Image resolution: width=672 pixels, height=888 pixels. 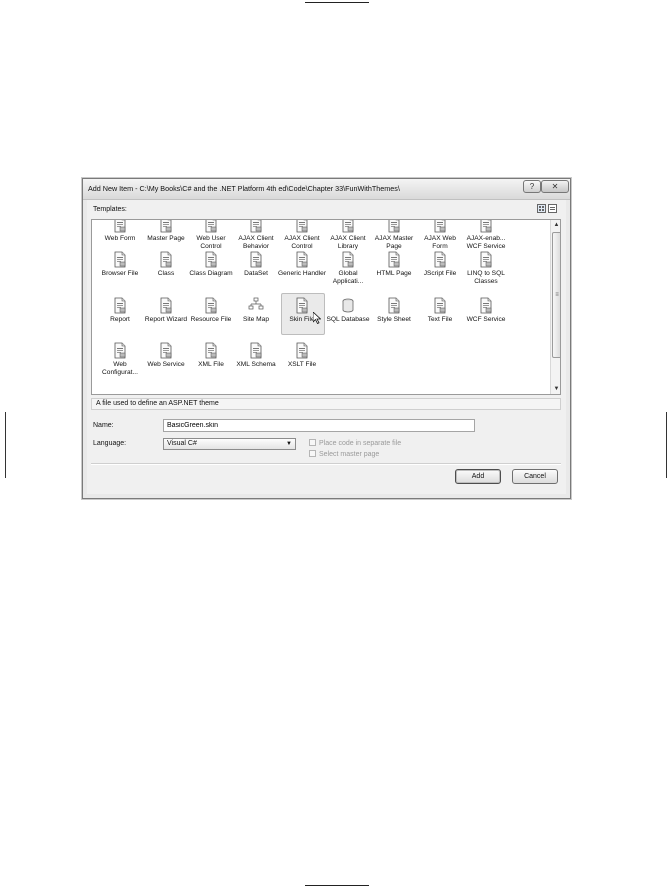 I want to click on template-label: HTML Page, so click(x=394, y=273).